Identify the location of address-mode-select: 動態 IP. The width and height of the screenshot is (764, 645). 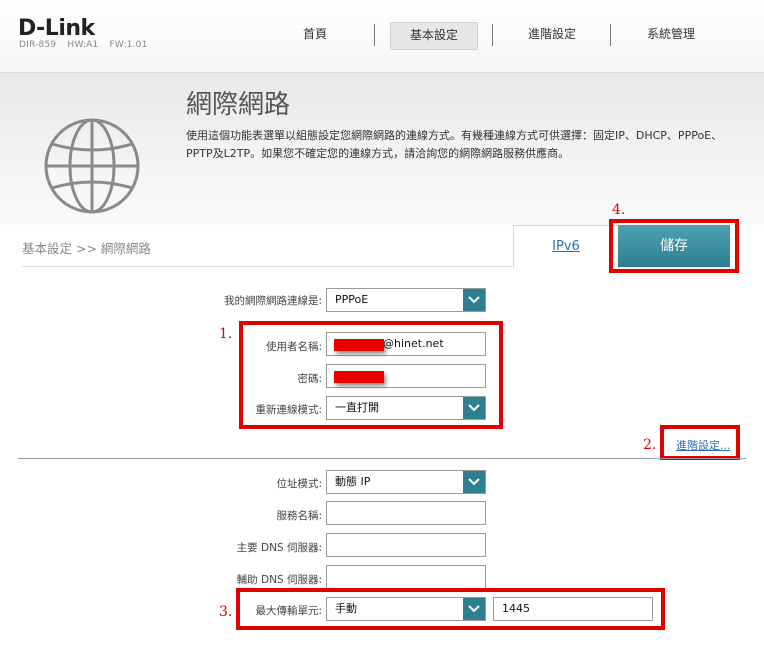
(406, 482).